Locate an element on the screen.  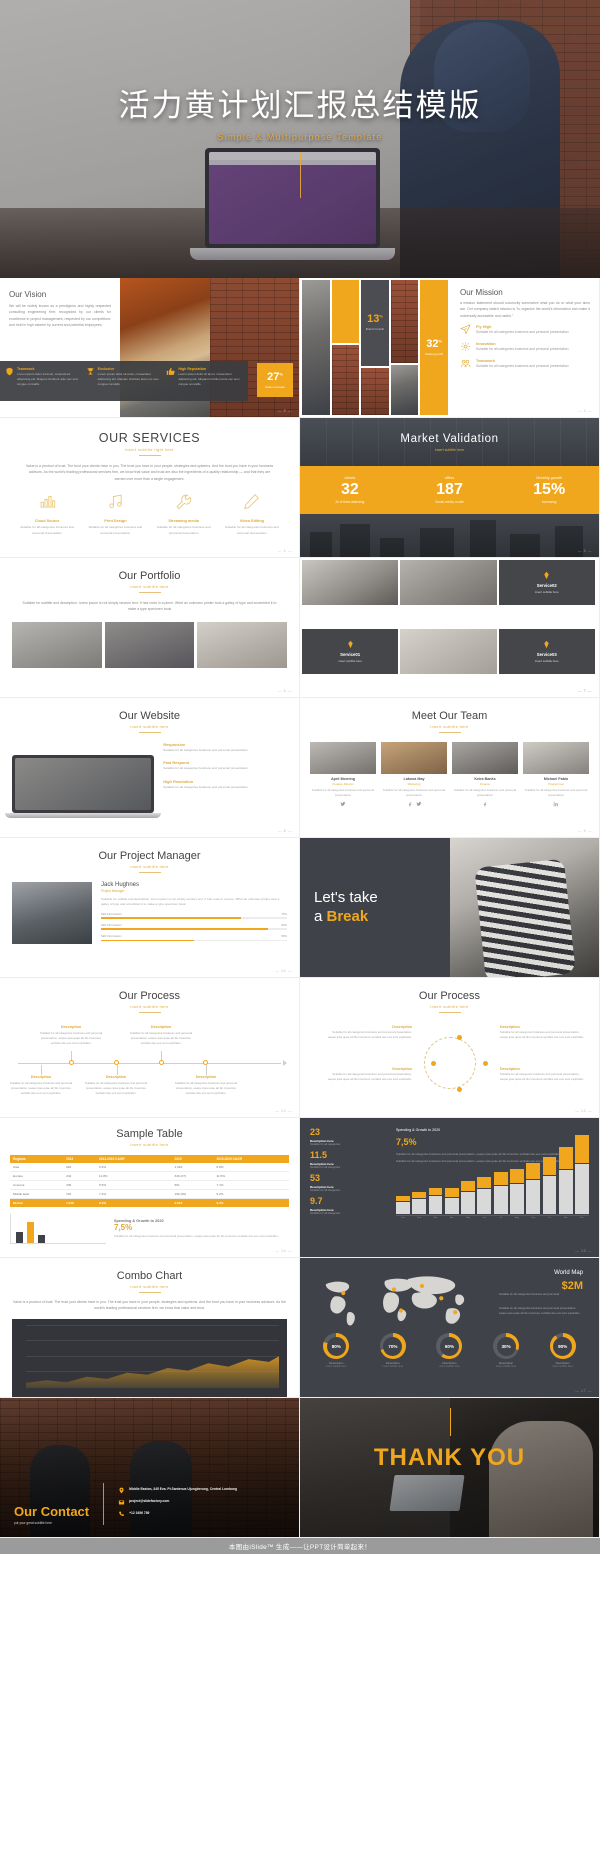
card-title: Service03 is located at coordinates (546, 654).